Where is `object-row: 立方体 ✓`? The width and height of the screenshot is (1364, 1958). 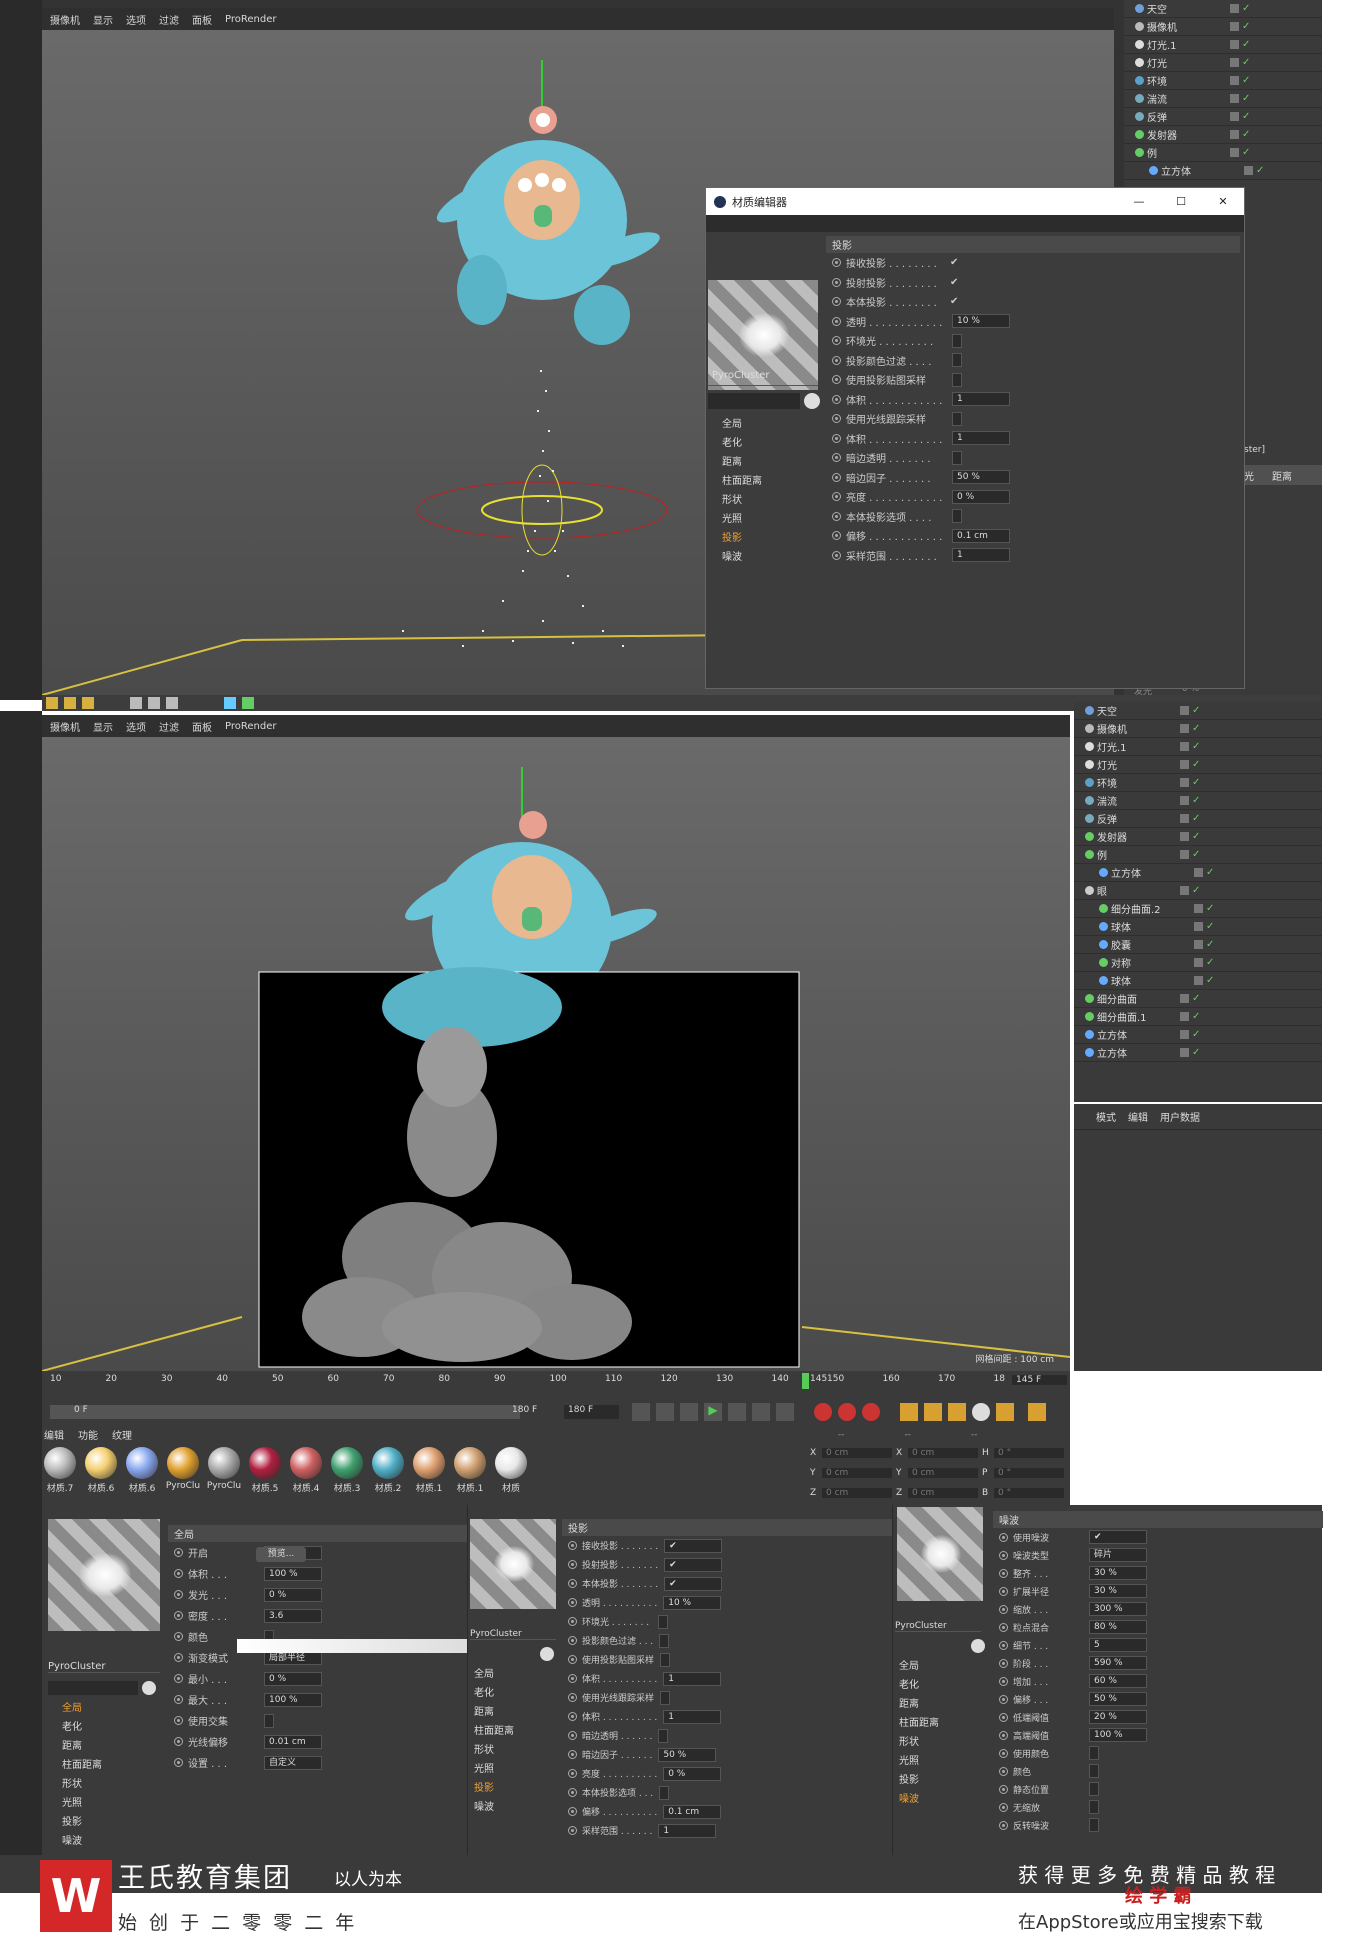 object-row: 立方体 ✓ is located at coordinates (1223, 171).